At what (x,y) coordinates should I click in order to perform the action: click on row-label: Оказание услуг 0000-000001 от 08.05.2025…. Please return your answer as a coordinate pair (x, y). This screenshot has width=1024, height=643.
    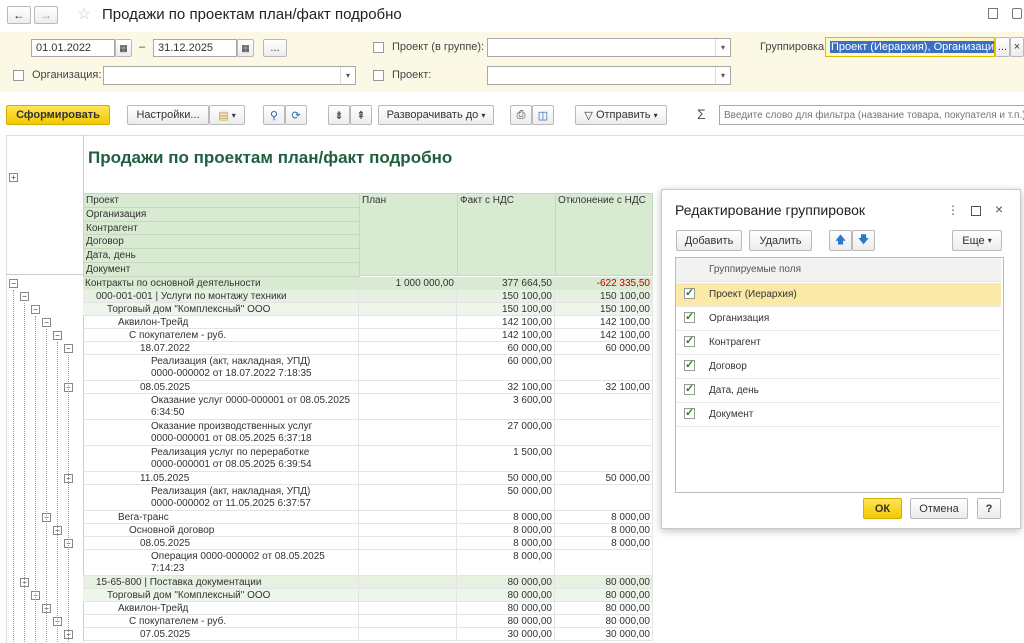
    Looking at the image, I should click on (221, 407).